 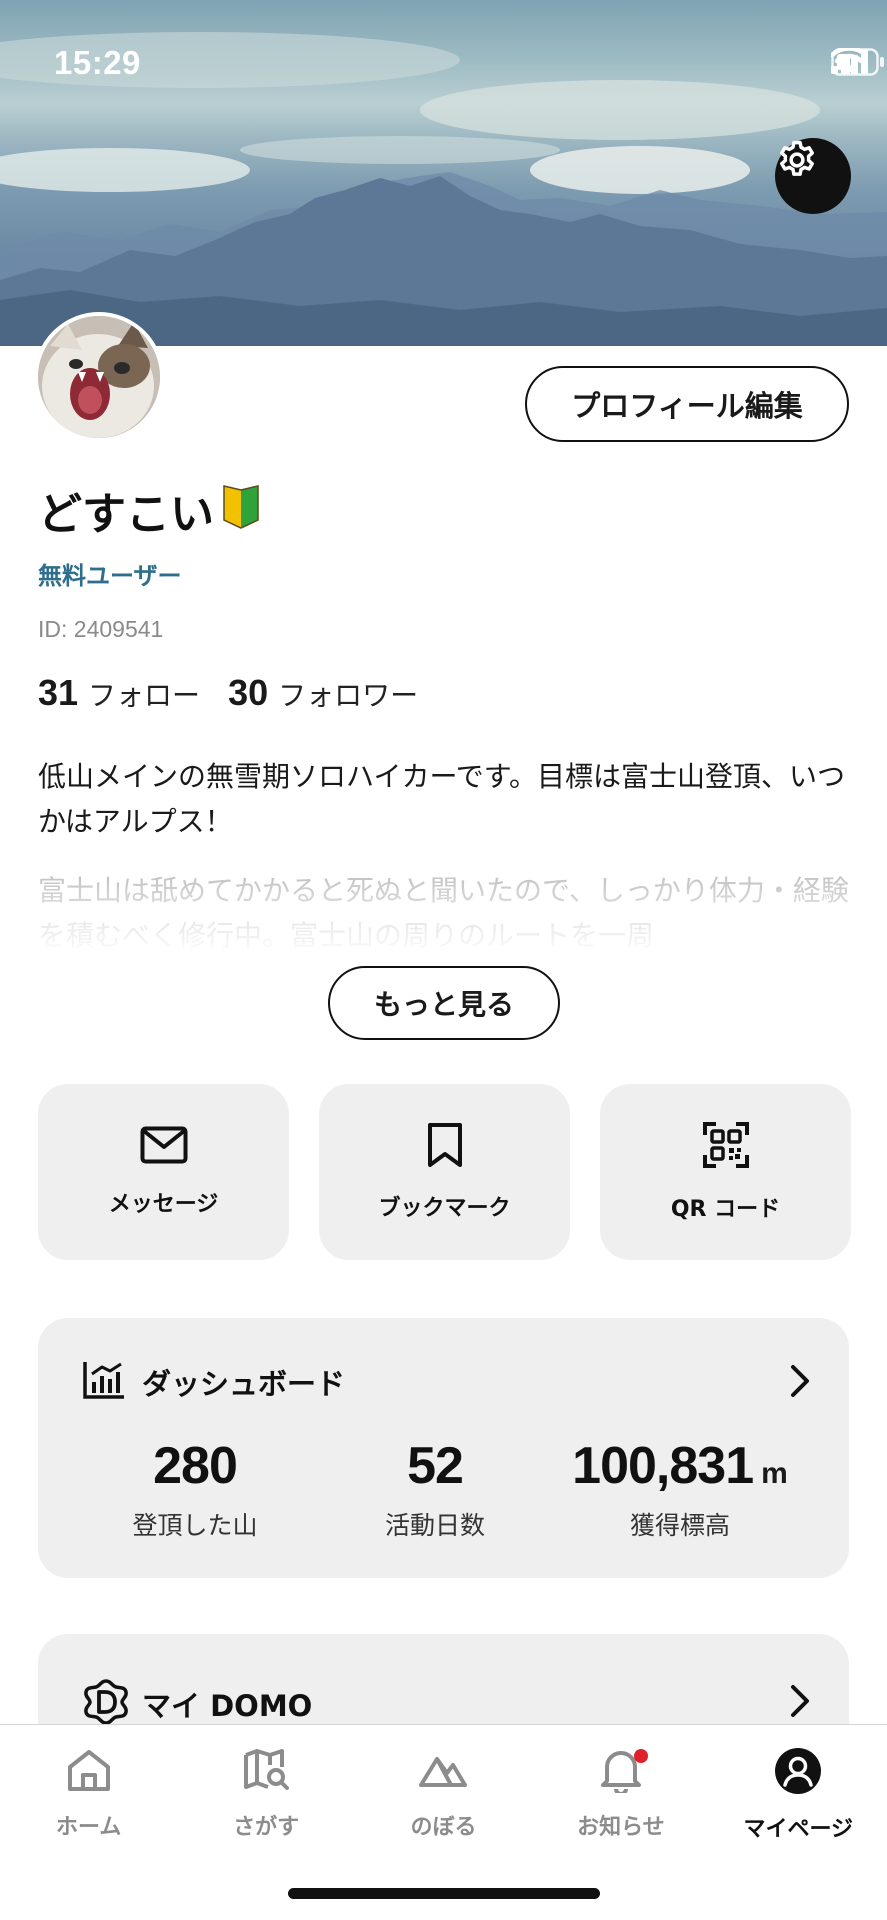 What do you see at coordinates (89, 1772) in the screenshot?
I see `home-icon` at bounding box center [89, 1772].